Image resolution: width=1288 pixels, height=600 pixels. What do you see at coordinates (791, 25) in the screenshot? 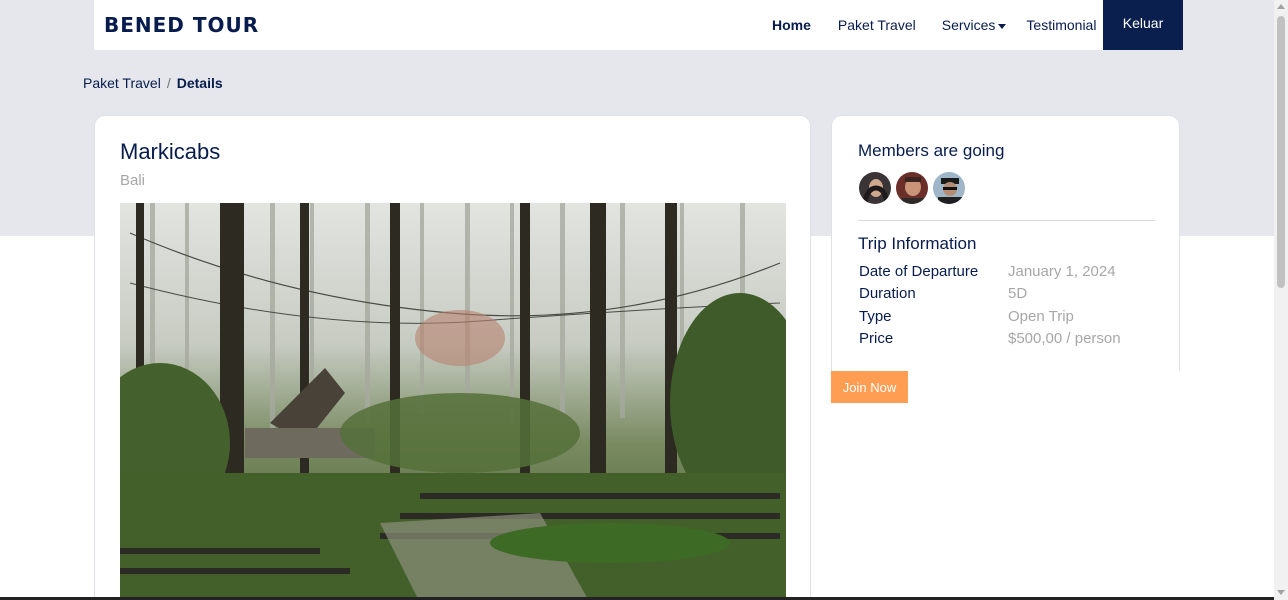
I see `nav-link-home: Home` at bounding box center [791, 25].